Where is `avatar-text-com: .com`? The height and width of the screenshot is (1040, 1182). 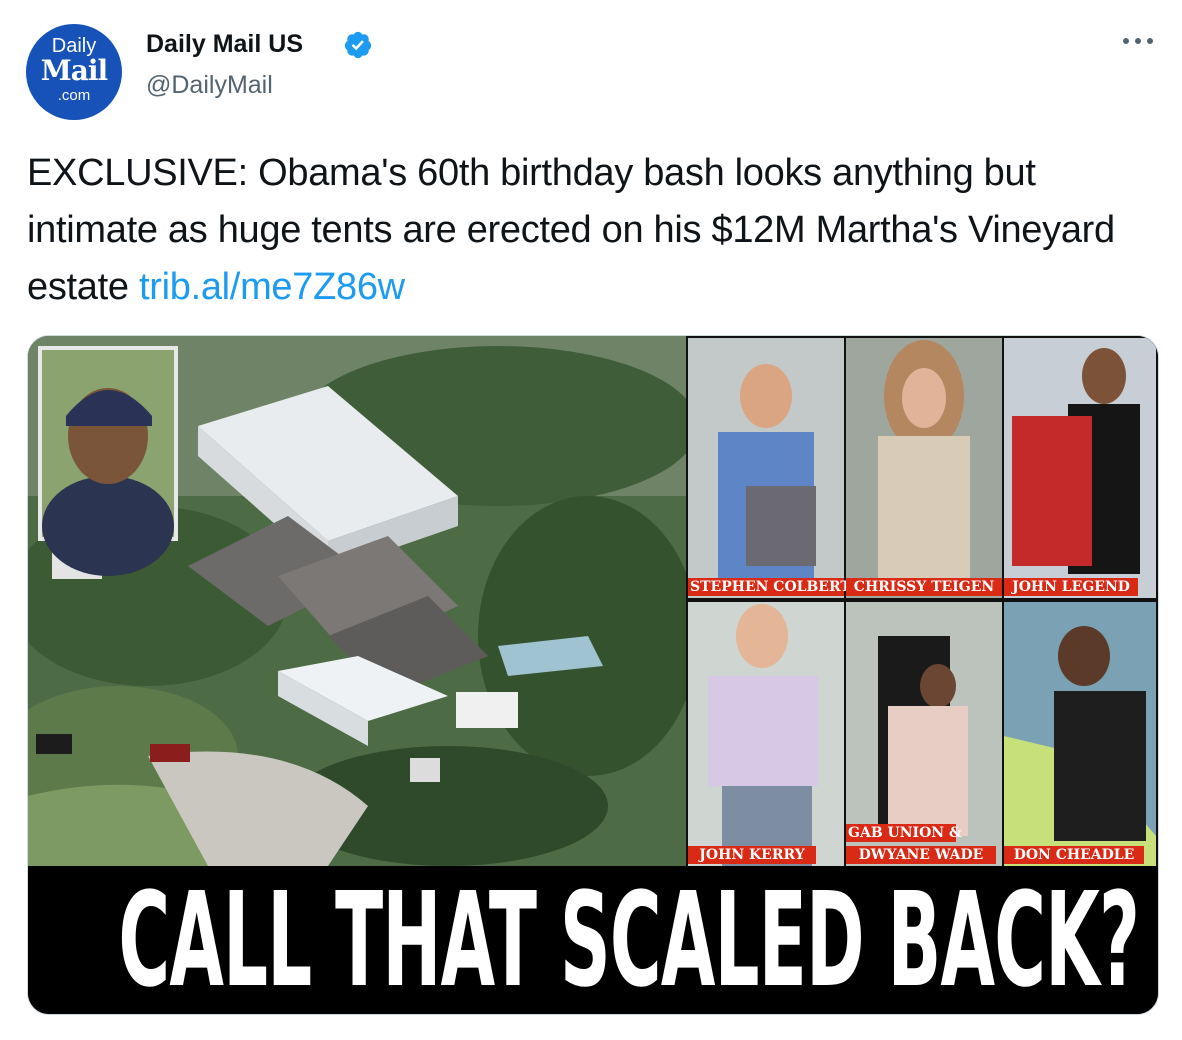
avatar-text-com: .com is located at coordinates (74, 95).